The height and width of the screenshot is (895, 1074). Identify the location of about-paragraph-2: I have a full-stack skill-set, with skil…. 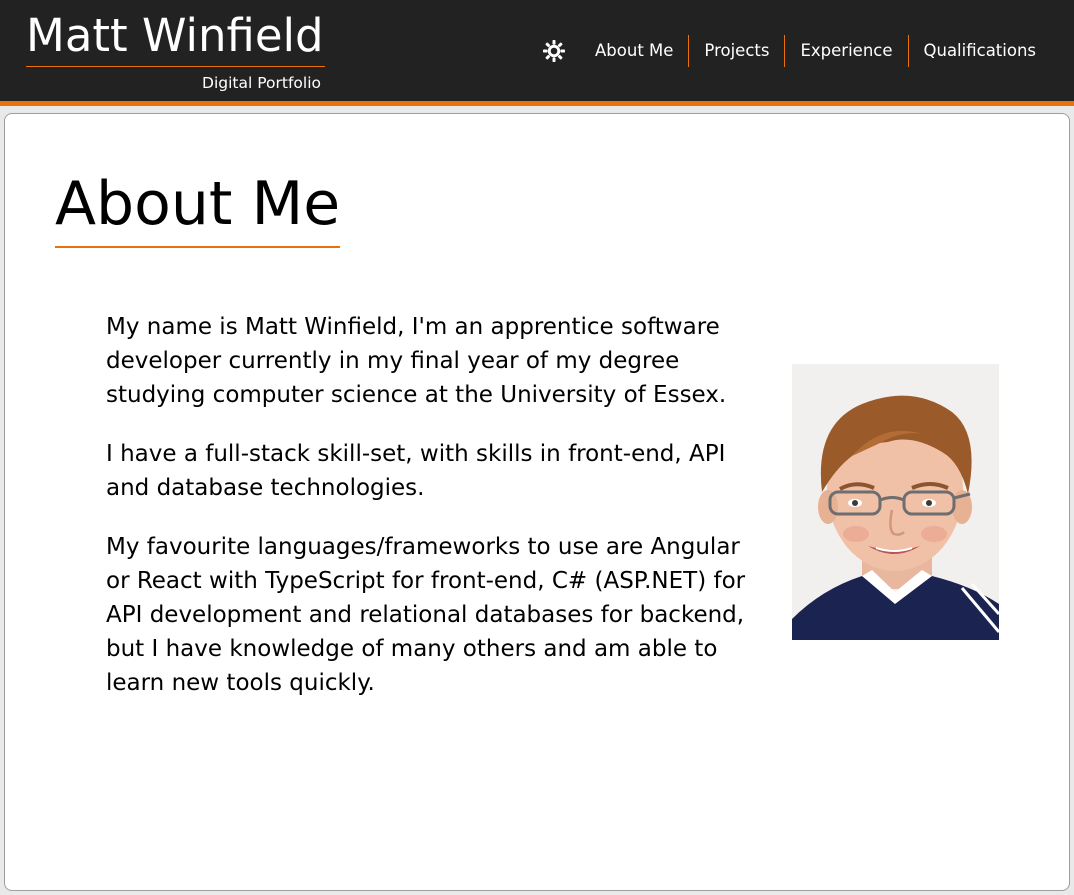
(416, 471).